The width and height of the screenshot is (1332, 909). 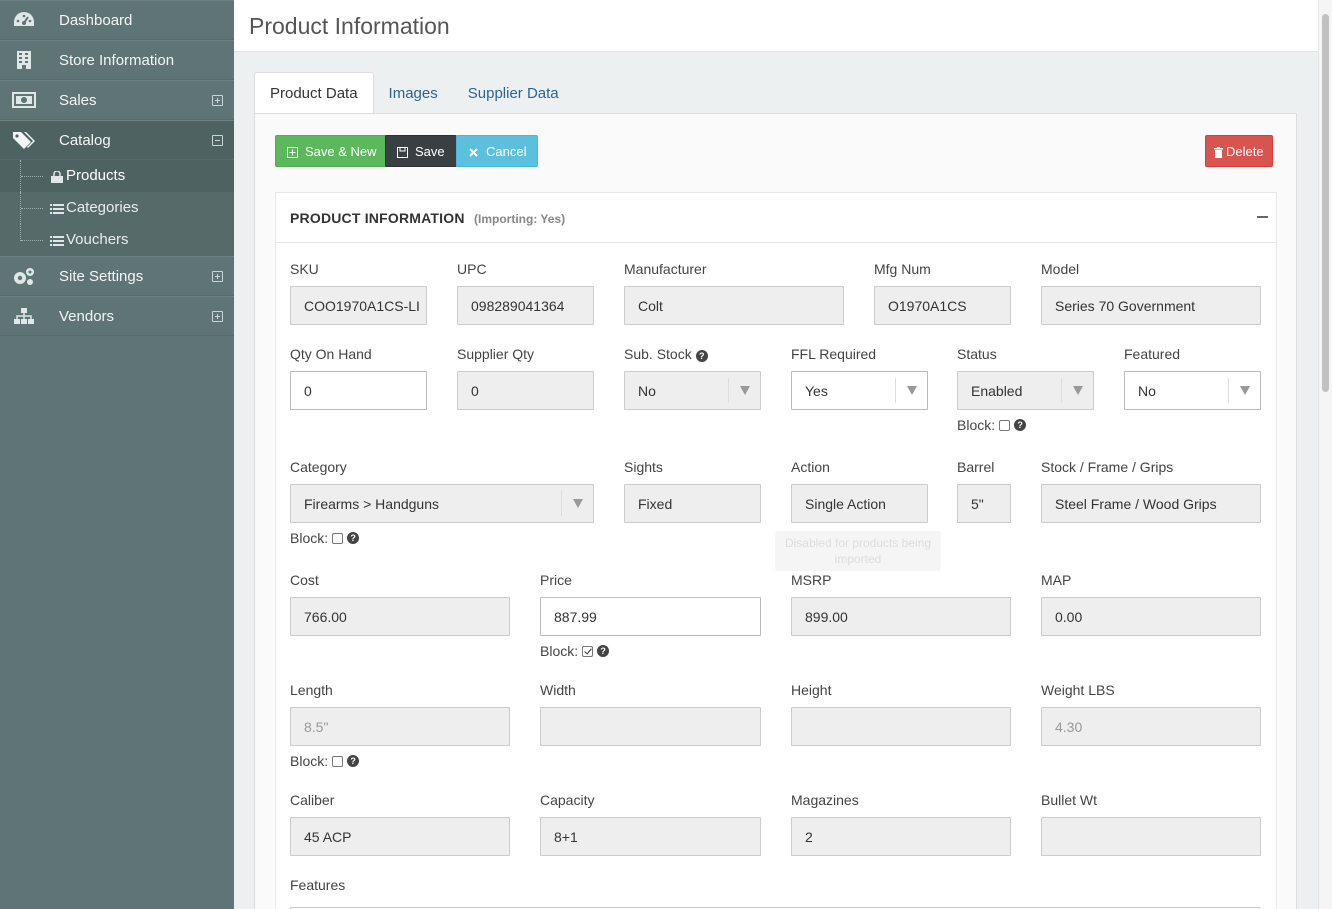 I want to click on tab-supplier-data: Supplier Data, so click(x=513, y=93).